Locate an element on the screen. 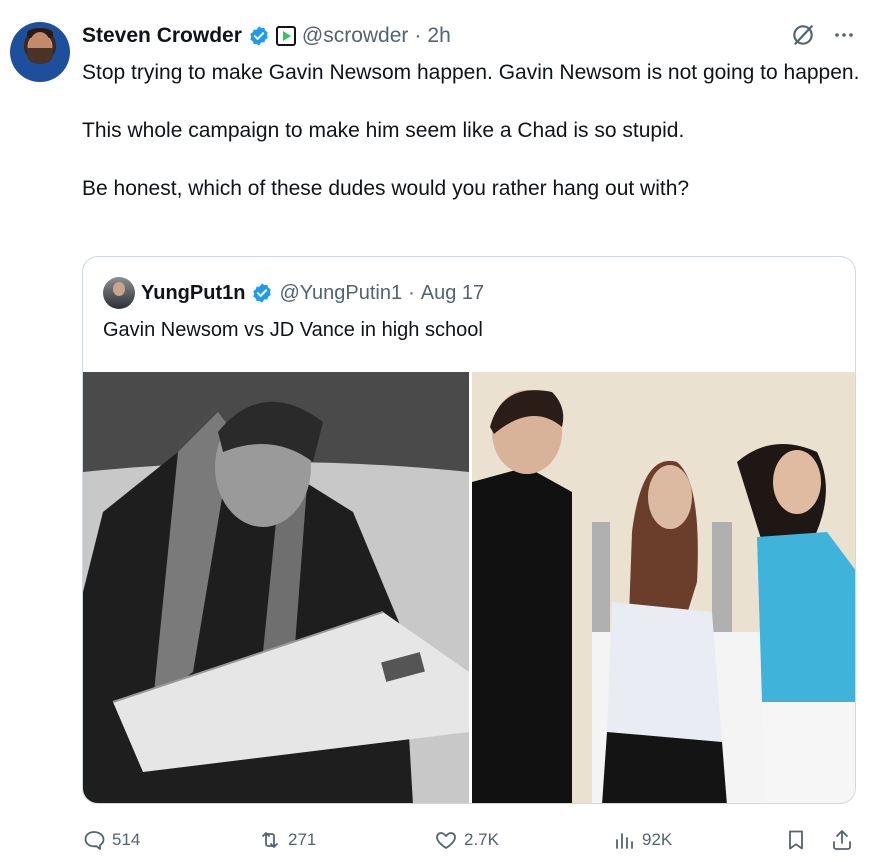  author-name: Steven Crowder is located at coordinates (162, 36).